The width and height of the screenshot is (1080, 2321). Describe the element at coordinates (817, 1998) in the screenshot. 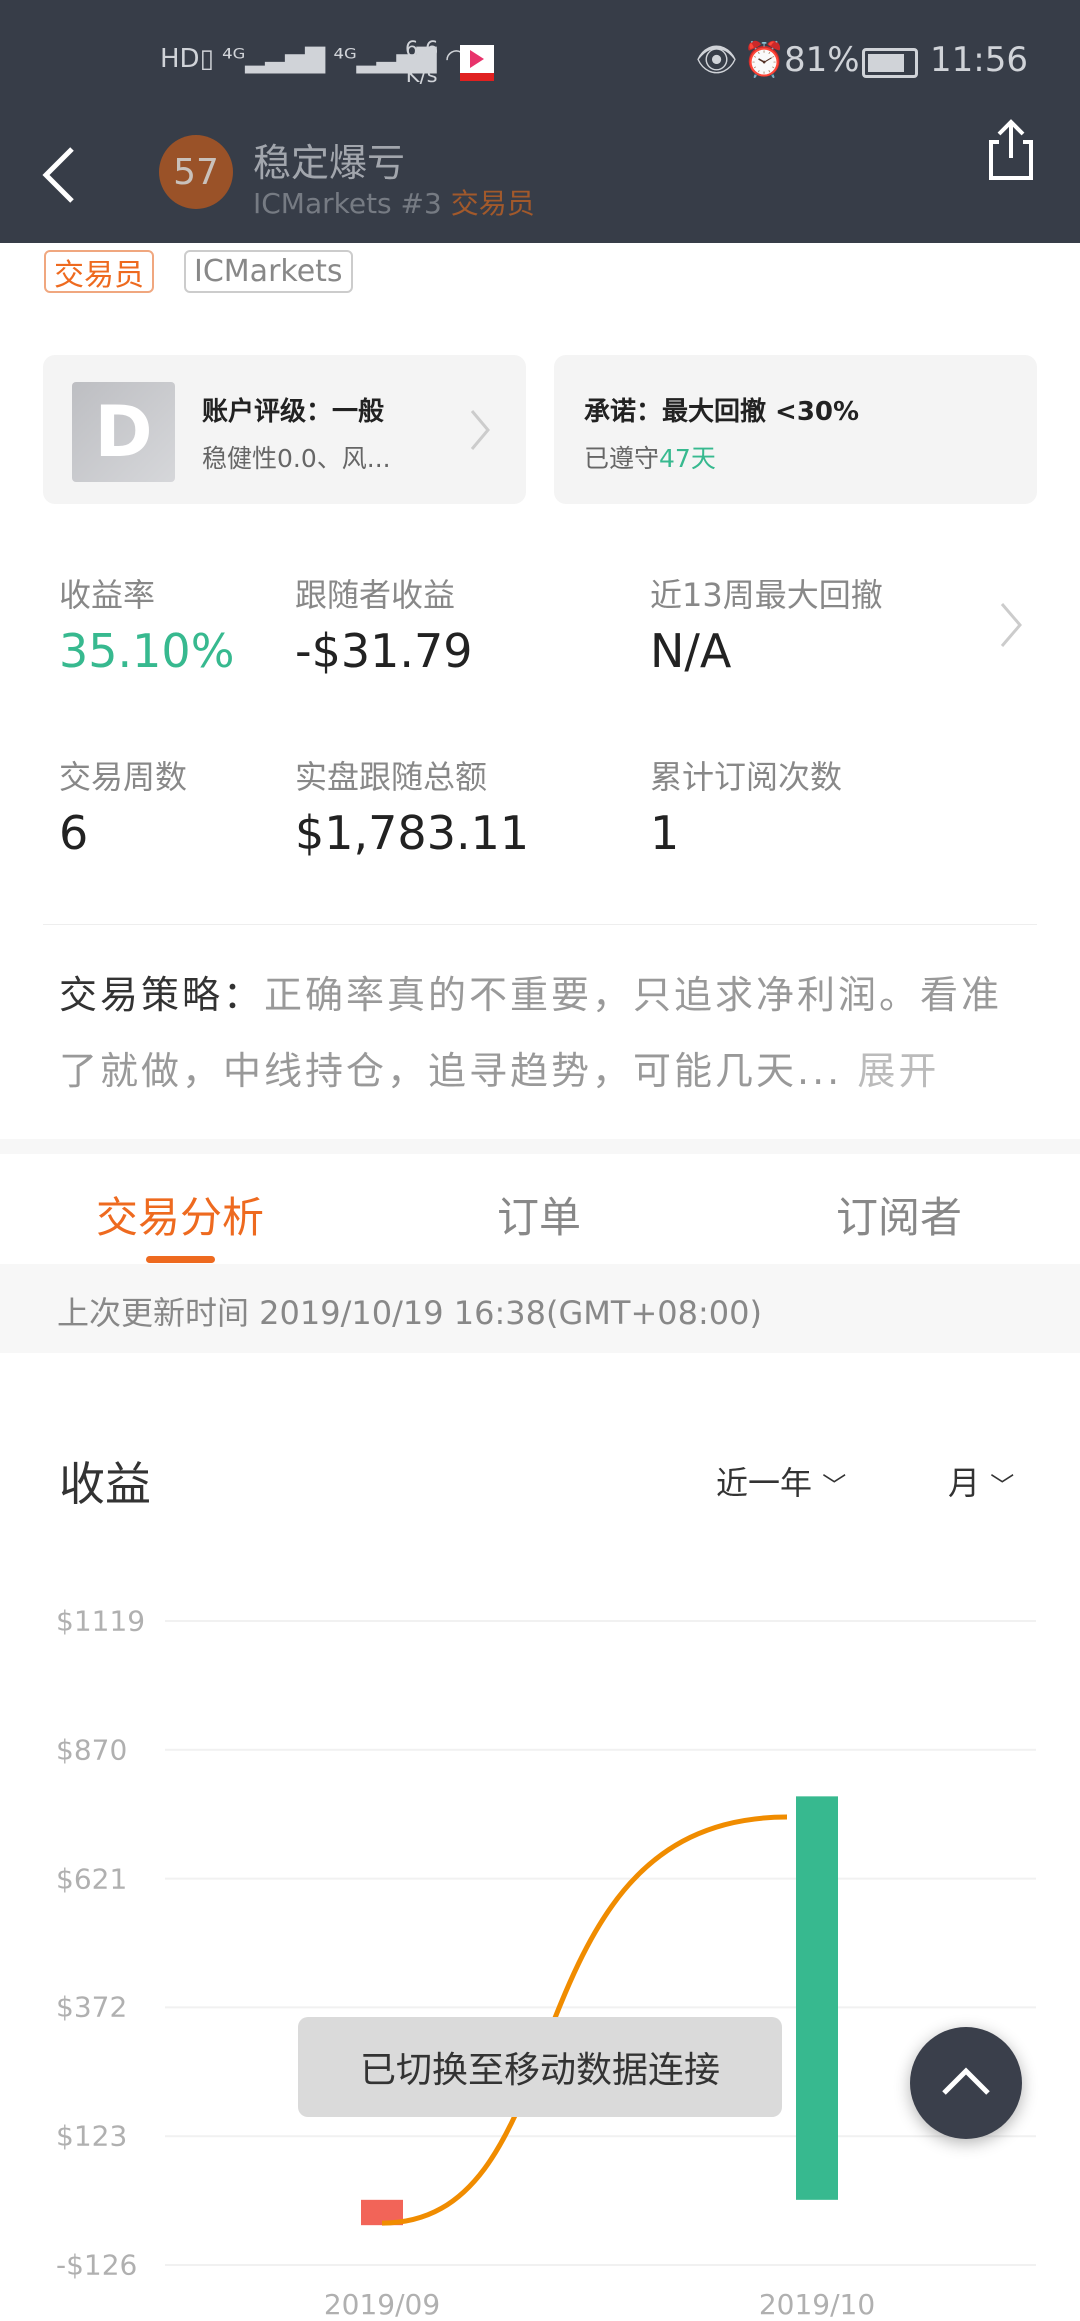

I see `bar` at that location.